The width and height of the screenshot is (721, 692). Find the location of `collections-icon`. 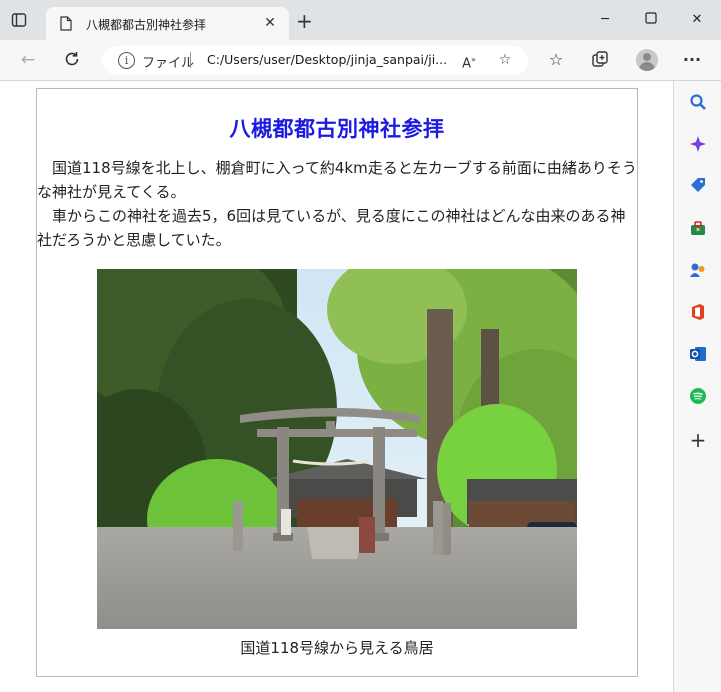

collections-icon is located at coordinates (600, 60).